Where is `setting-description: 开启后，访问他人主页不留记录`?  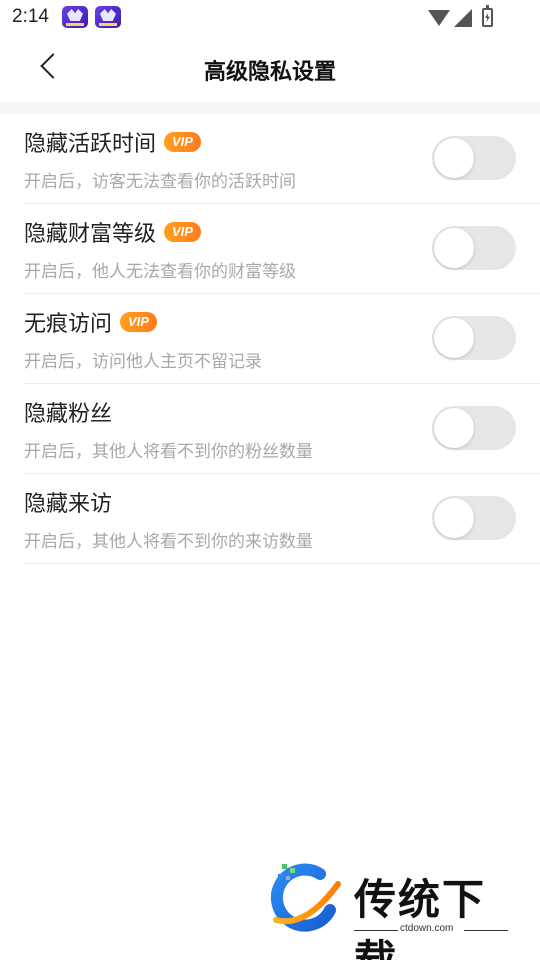
setting-description: 开启后，访问他人主页不留记录 is located at coordinates (143, 362).